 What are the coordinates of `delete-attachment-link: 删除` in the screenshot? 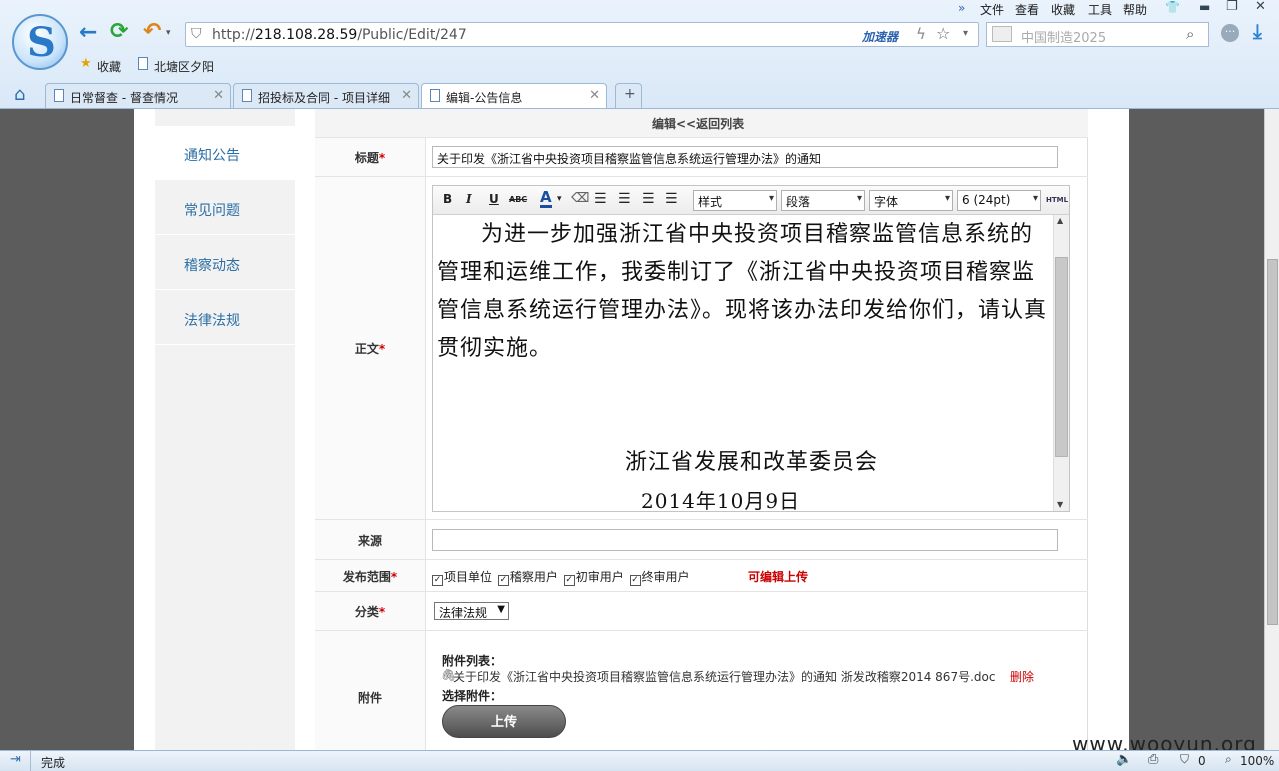 It's located at (1022, 676).